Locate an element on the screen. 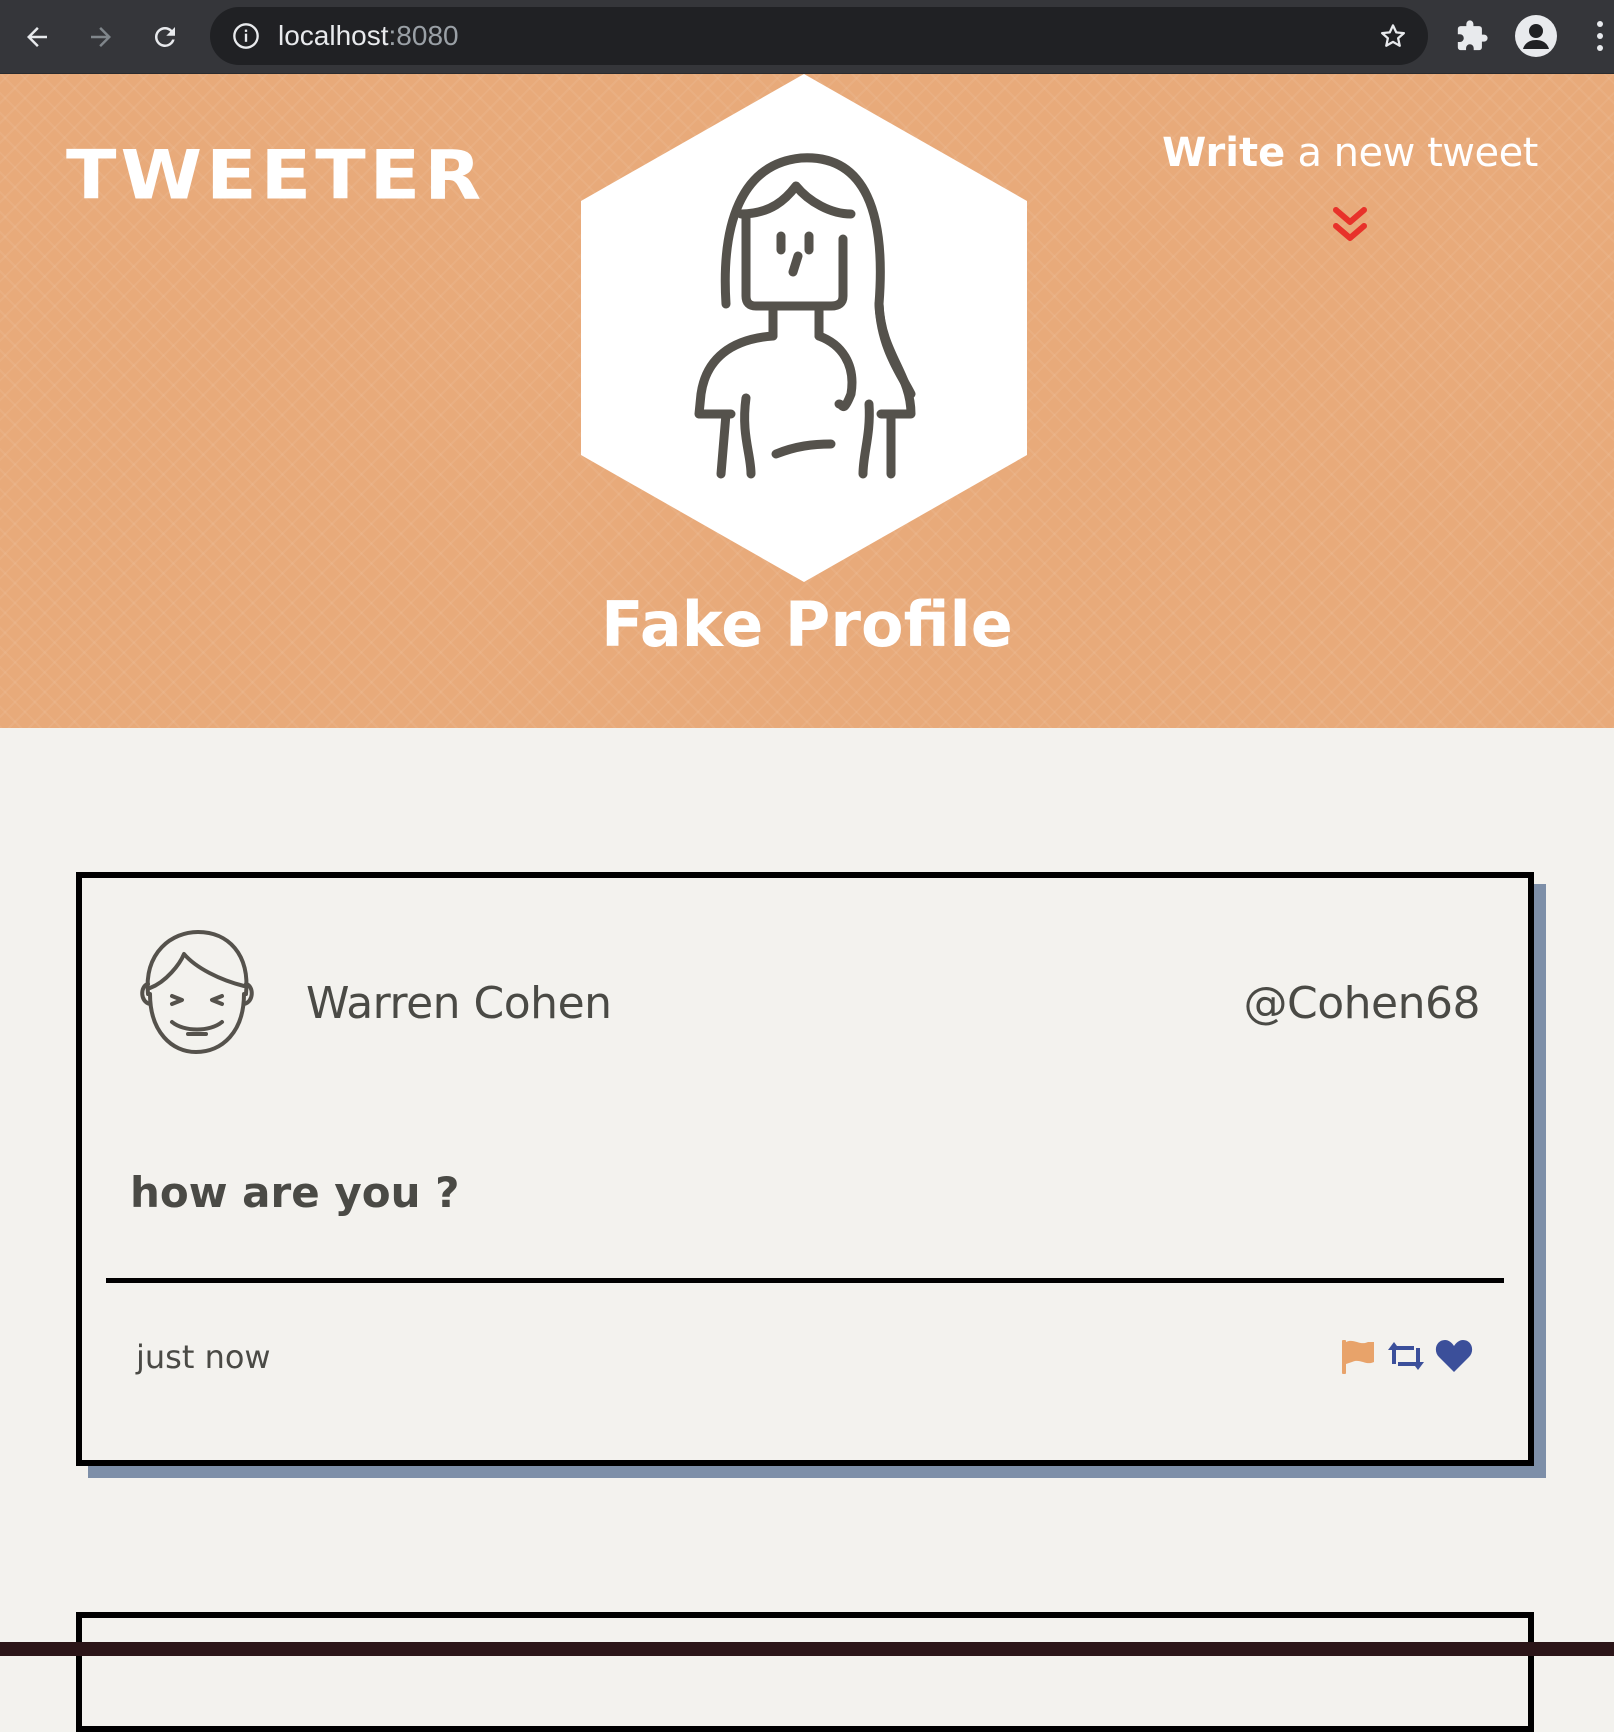 Image resolution: width=1614 pixels, height=1732 pixels. more-vert-icon is located at coordinates (1600, 36).